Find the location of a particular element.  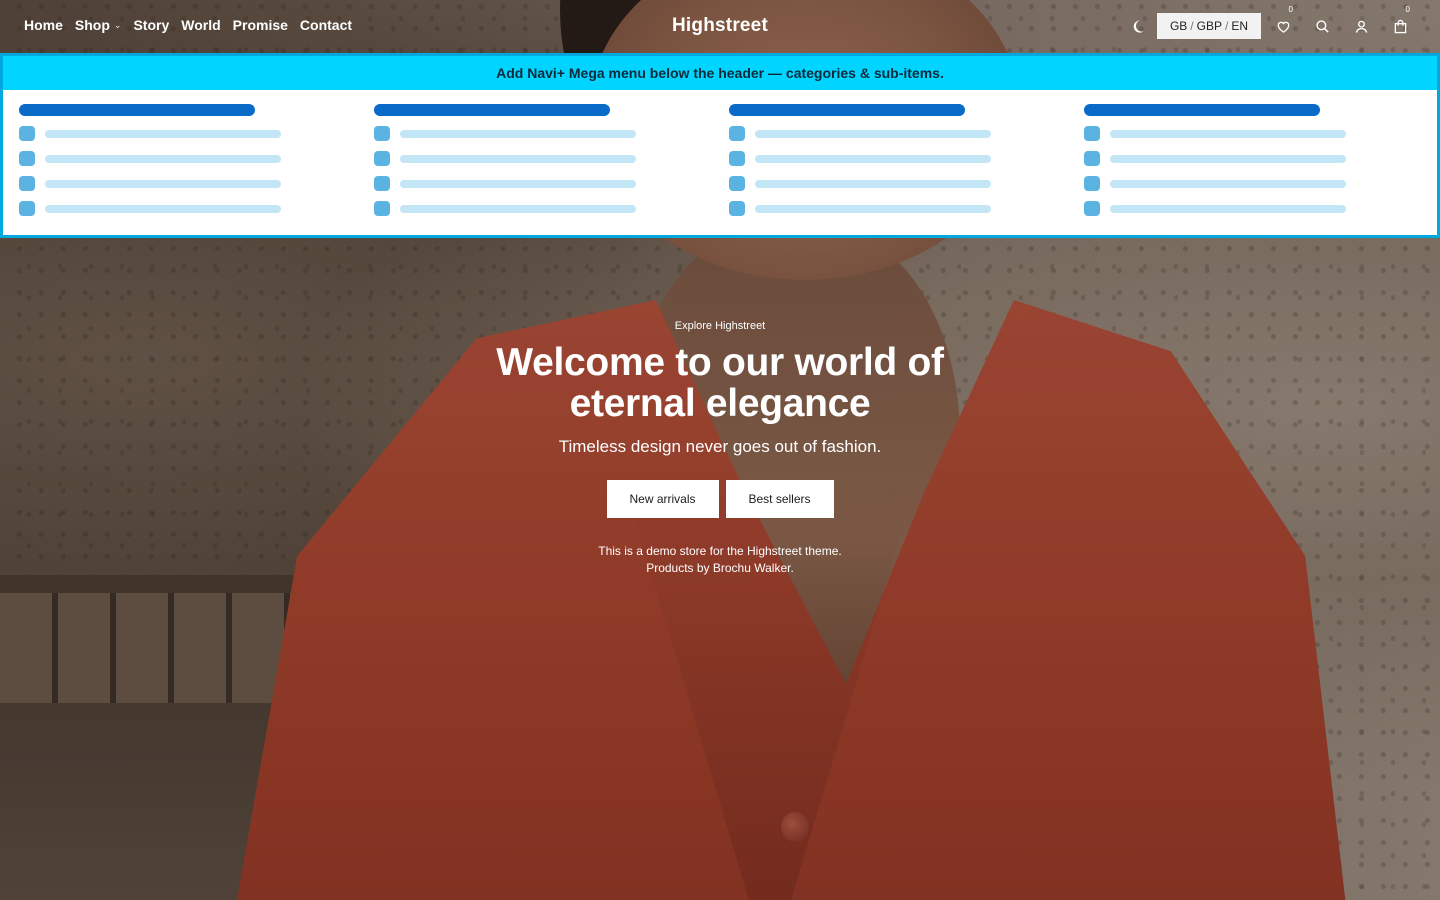

heart-icon: 0 is located at coordinates (1283, 22).